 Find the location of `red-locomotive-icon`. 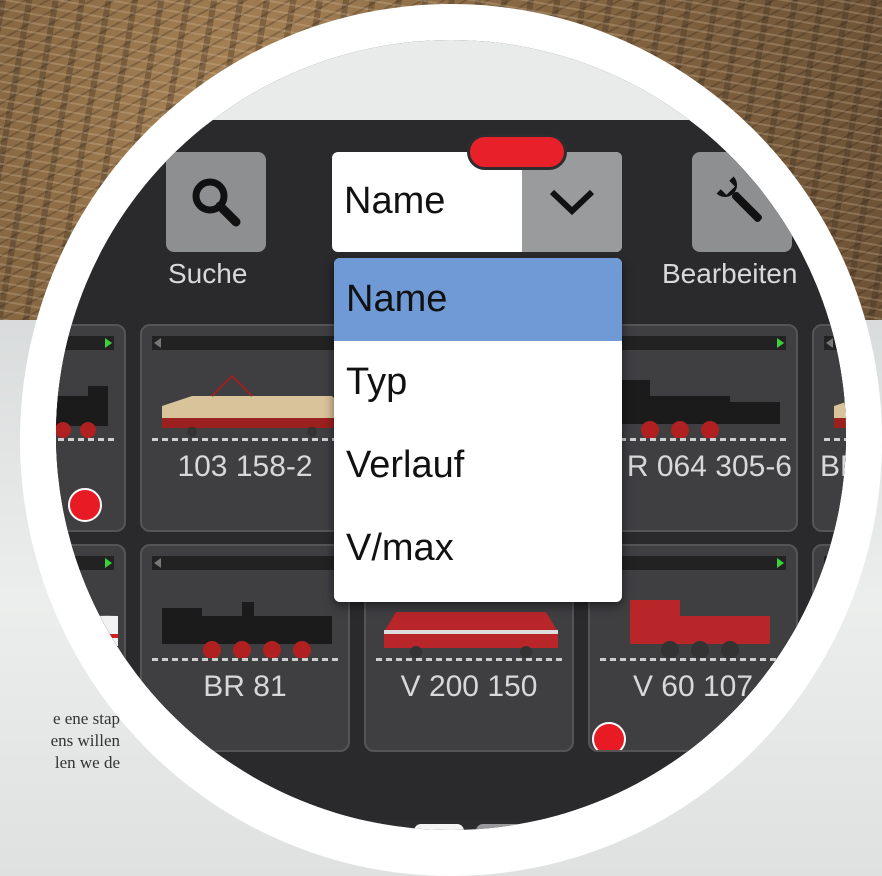

red-locomotive-icon is located at coordinates (840, 628).